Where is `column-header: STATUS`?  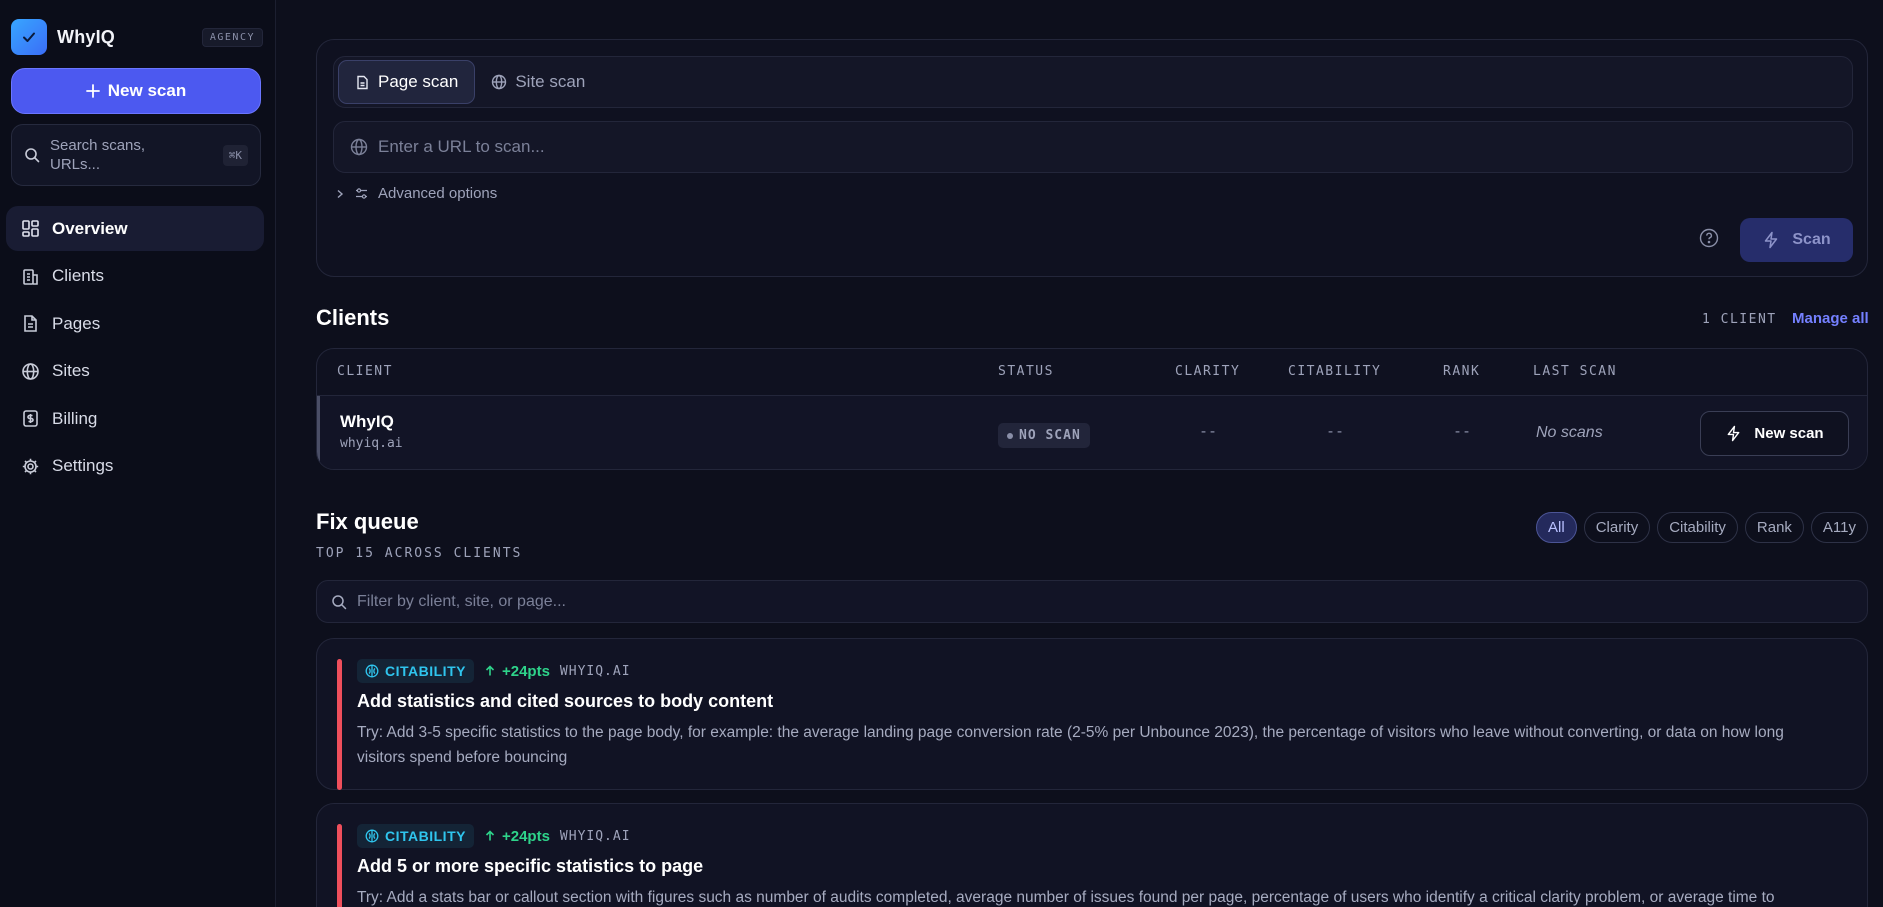
column-header: STATUS is located at coordinates (1026, 371).